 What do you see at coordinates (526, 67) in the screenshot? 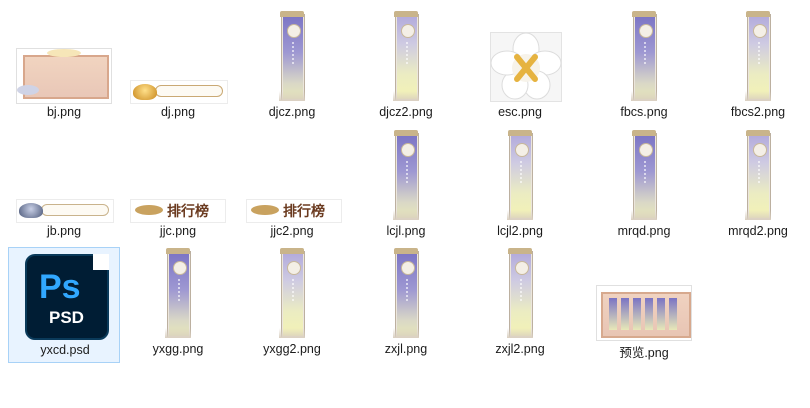
I see `close-icon` at bounding box center [526, 67].